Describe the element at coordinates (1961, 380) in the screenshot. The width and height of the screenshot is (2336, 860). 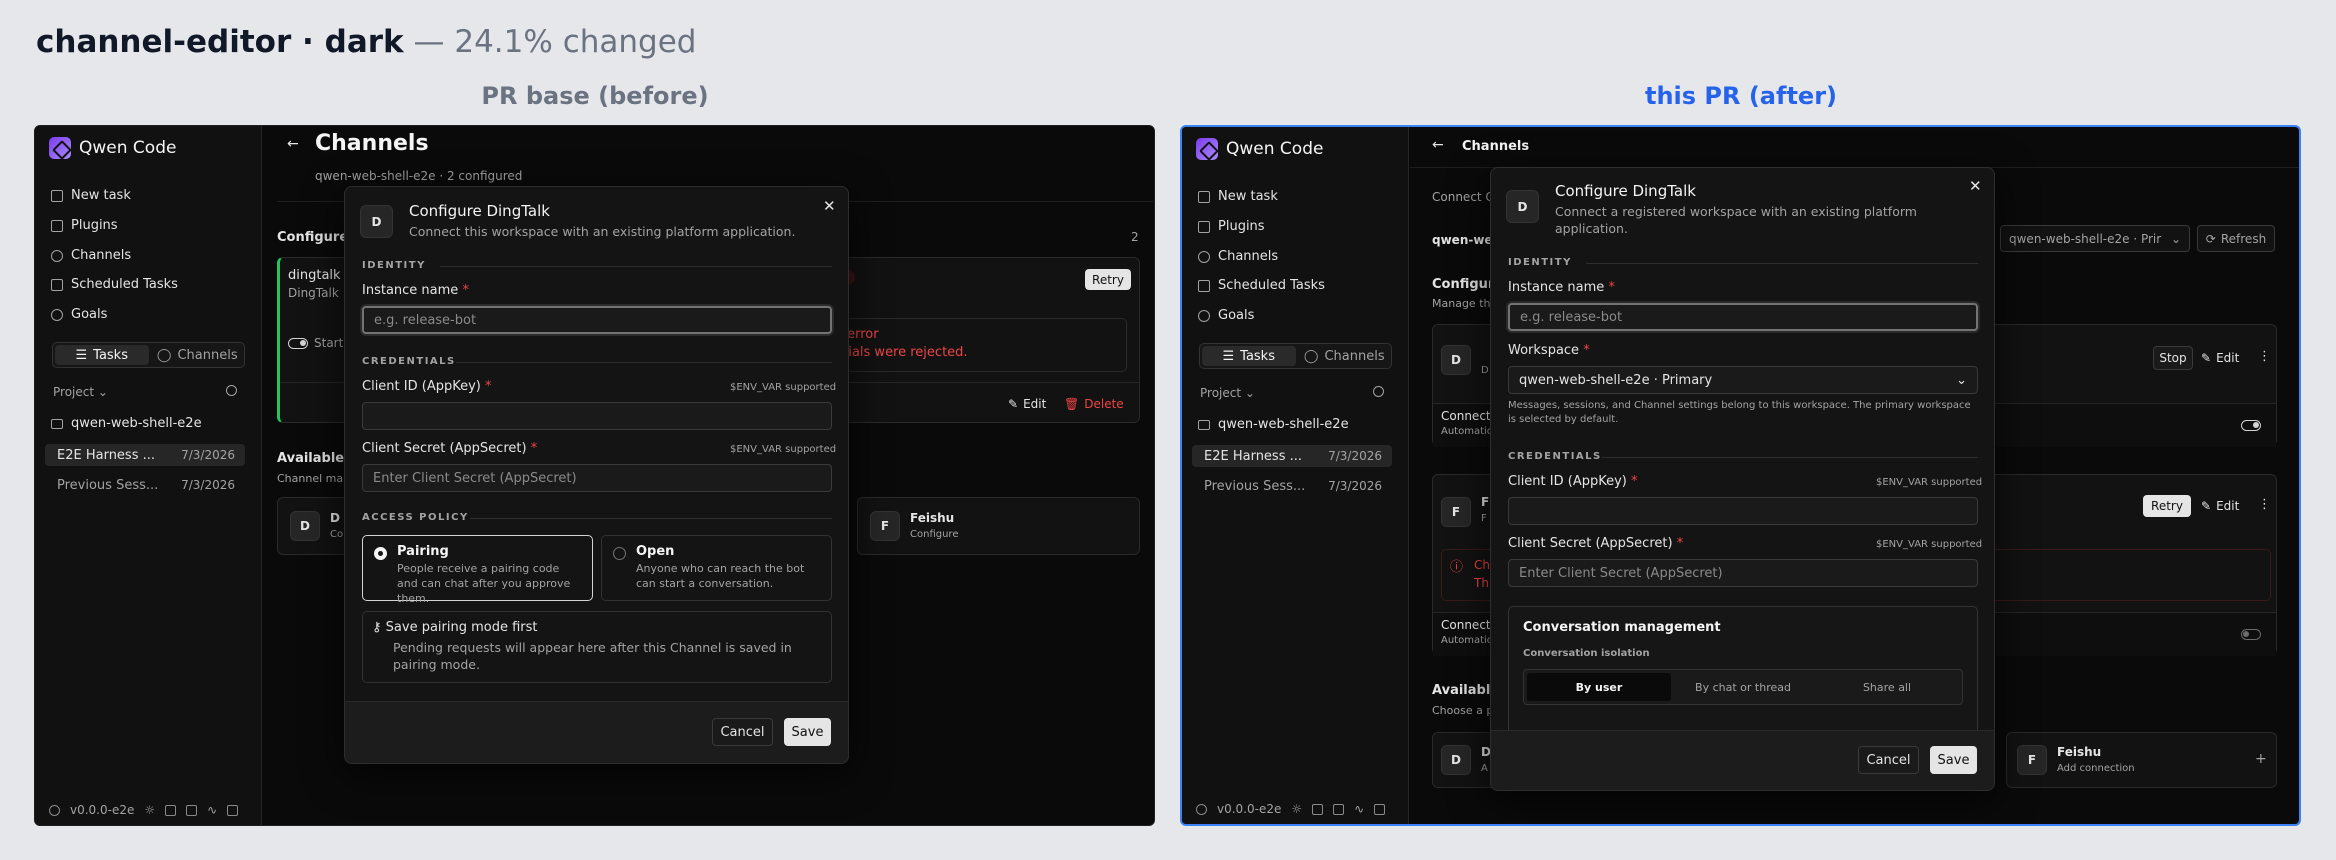
I see `chevron-down-icon: ⌄` at that location.